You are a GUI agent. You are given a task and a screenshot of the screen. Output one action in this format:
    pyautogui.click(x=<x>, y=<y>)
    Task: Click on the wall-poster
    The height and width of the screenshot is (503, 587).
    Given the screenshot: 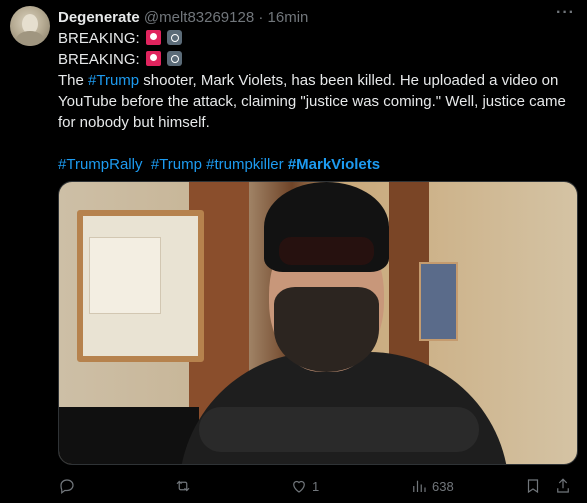 What is the action you would take?
    pyautogui.click(x=438, y=301)
    